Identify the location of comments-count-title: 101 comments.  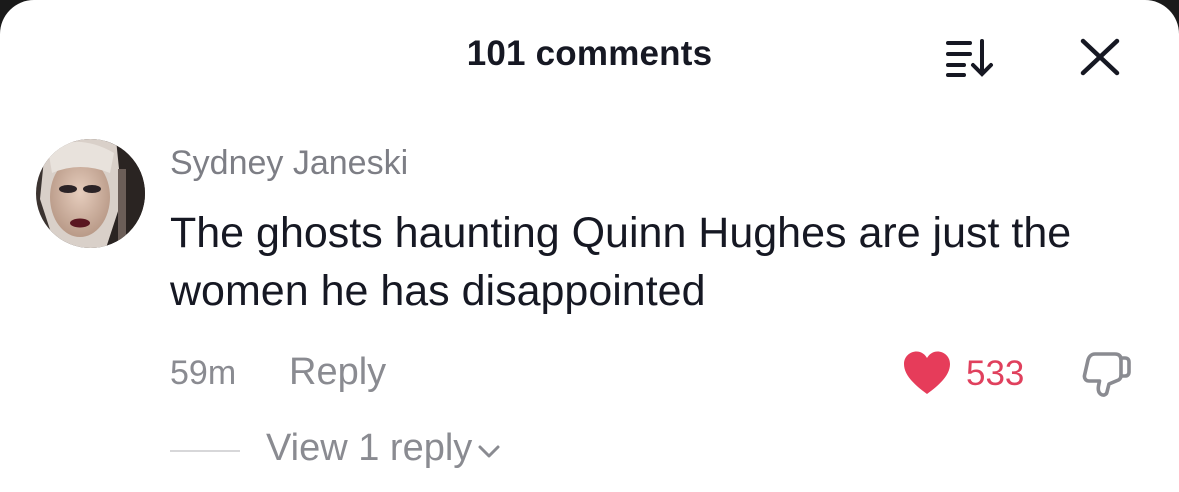
(589, 53).